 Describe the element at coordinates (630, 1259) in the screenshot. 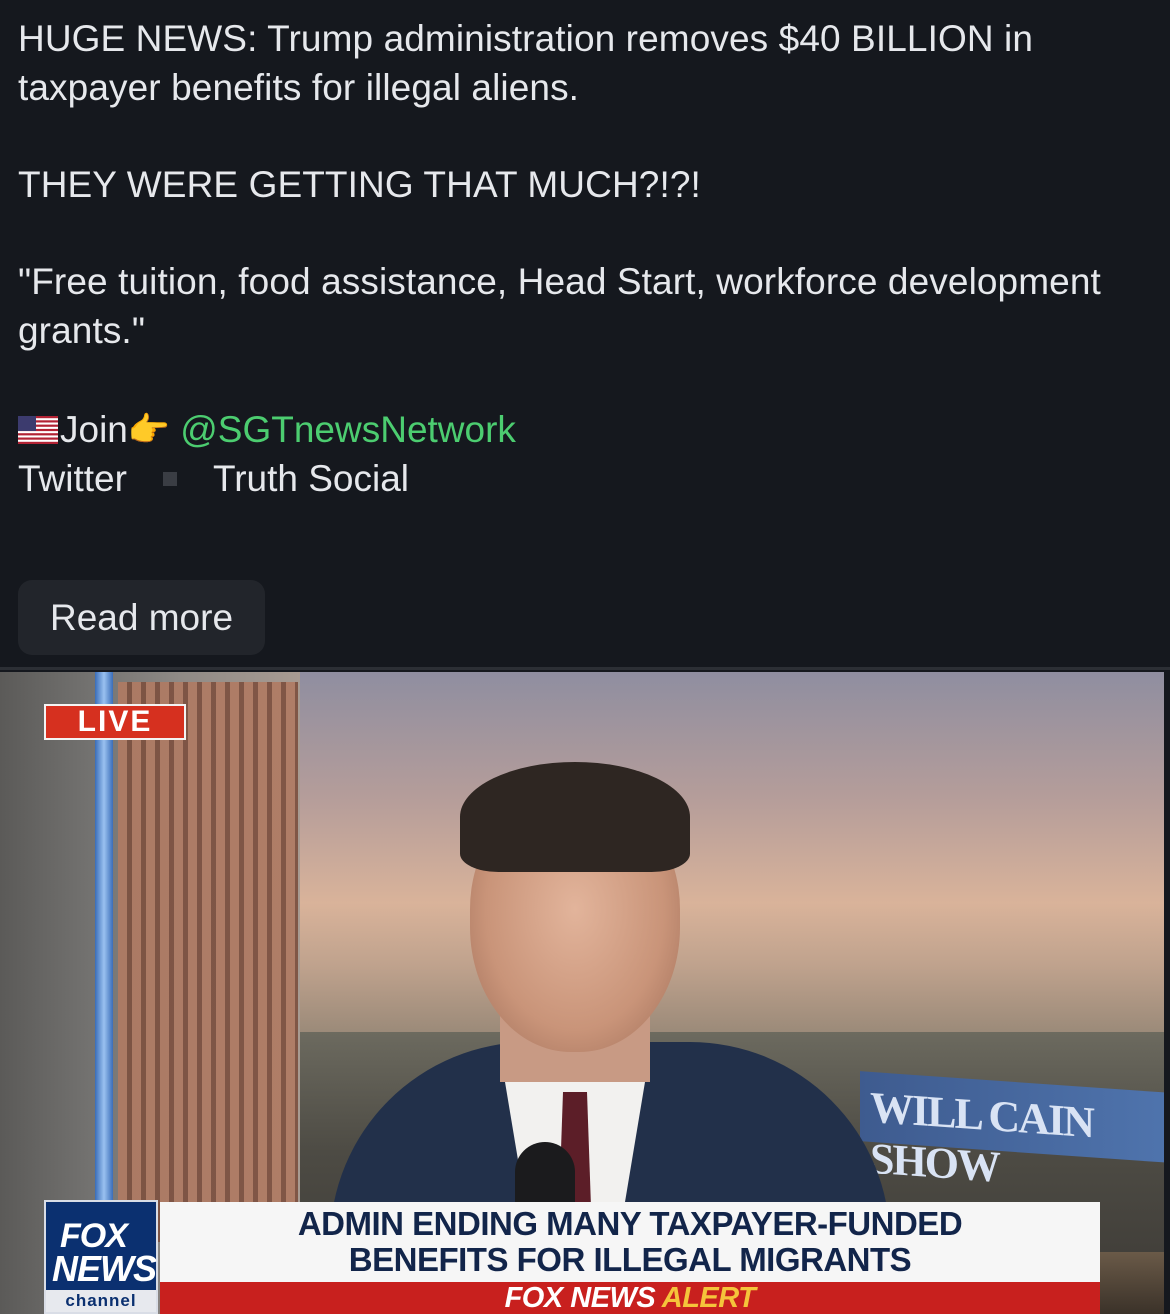

I see `chyron-line-2: BENEFITS FOR ILLEGAL MIGRANTS` at that location.